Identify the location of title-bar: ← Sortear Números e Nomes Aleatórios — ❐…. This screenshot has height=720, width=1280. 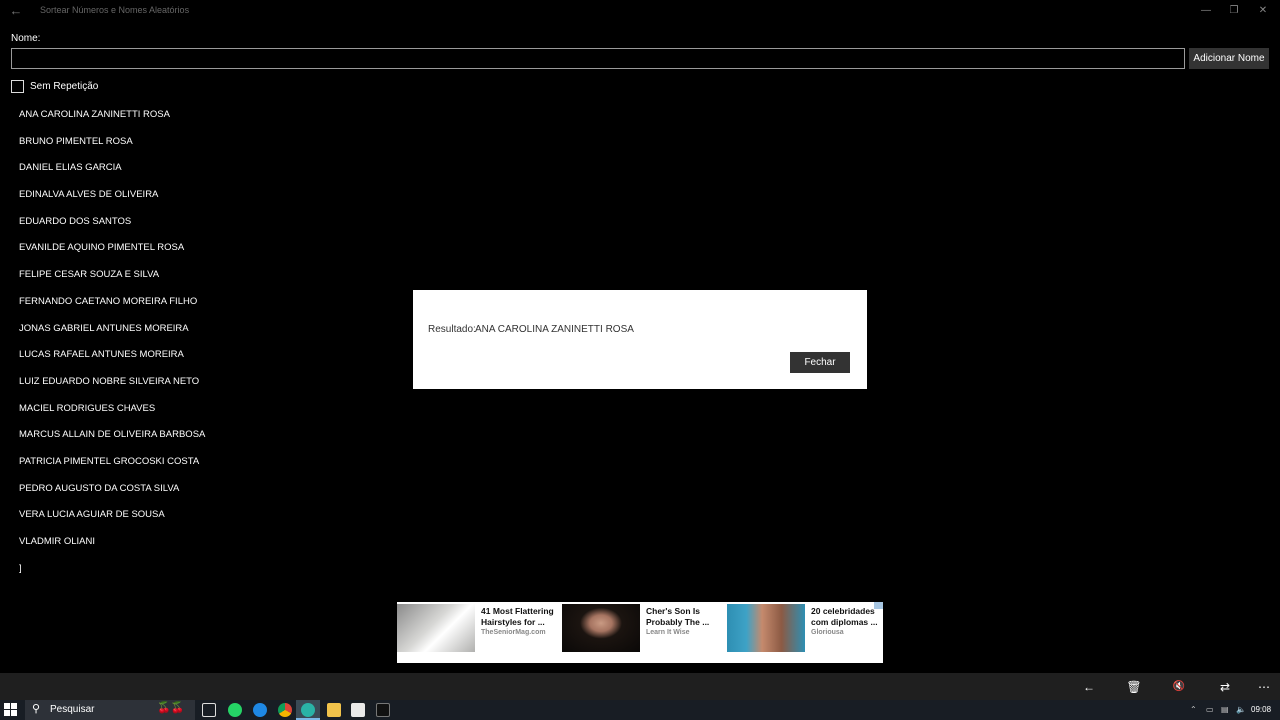
(640, 11).